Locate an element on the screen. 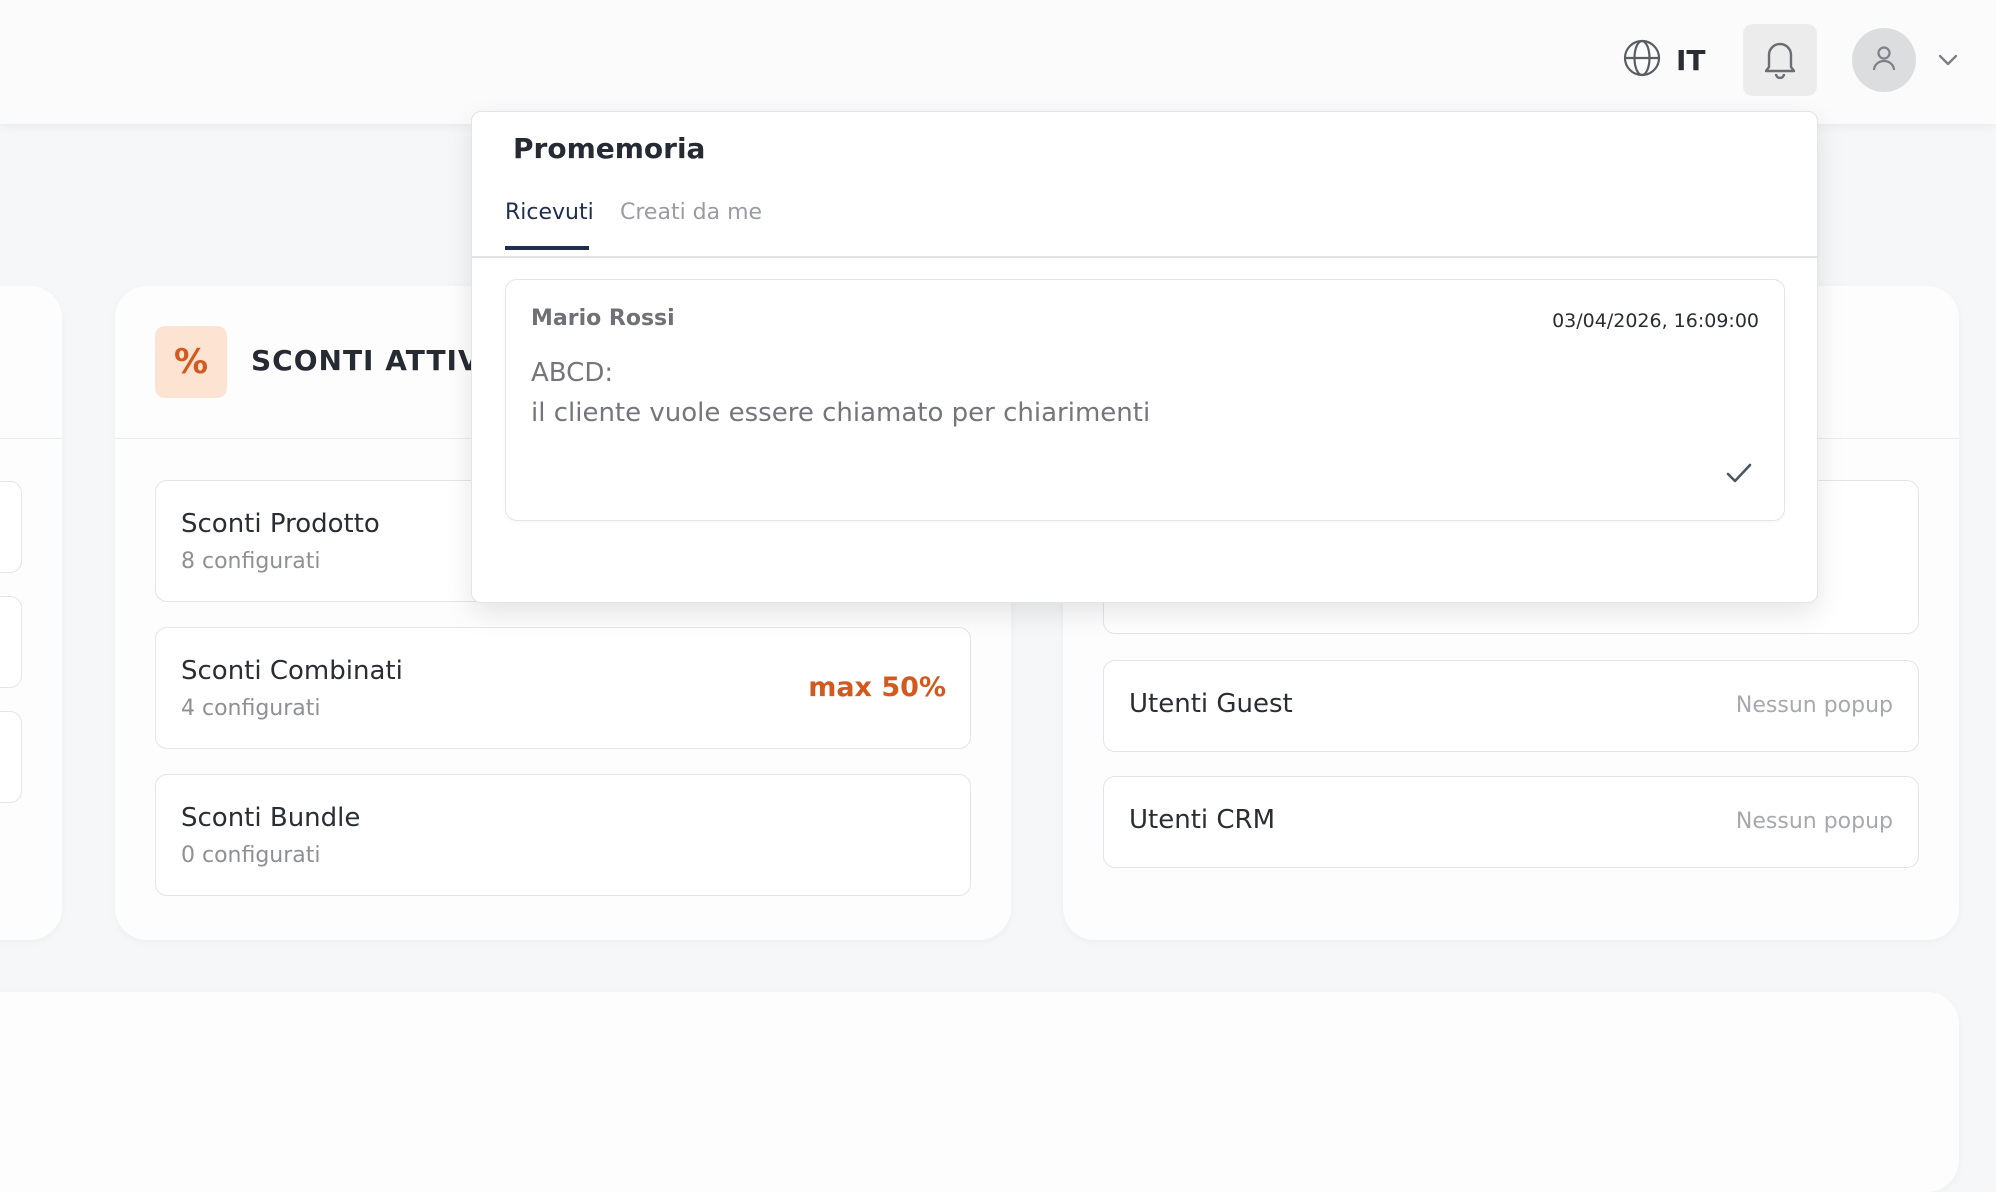 This screenshot has width=1996, height=1192. card-divider is located at coordinates (31, 438).